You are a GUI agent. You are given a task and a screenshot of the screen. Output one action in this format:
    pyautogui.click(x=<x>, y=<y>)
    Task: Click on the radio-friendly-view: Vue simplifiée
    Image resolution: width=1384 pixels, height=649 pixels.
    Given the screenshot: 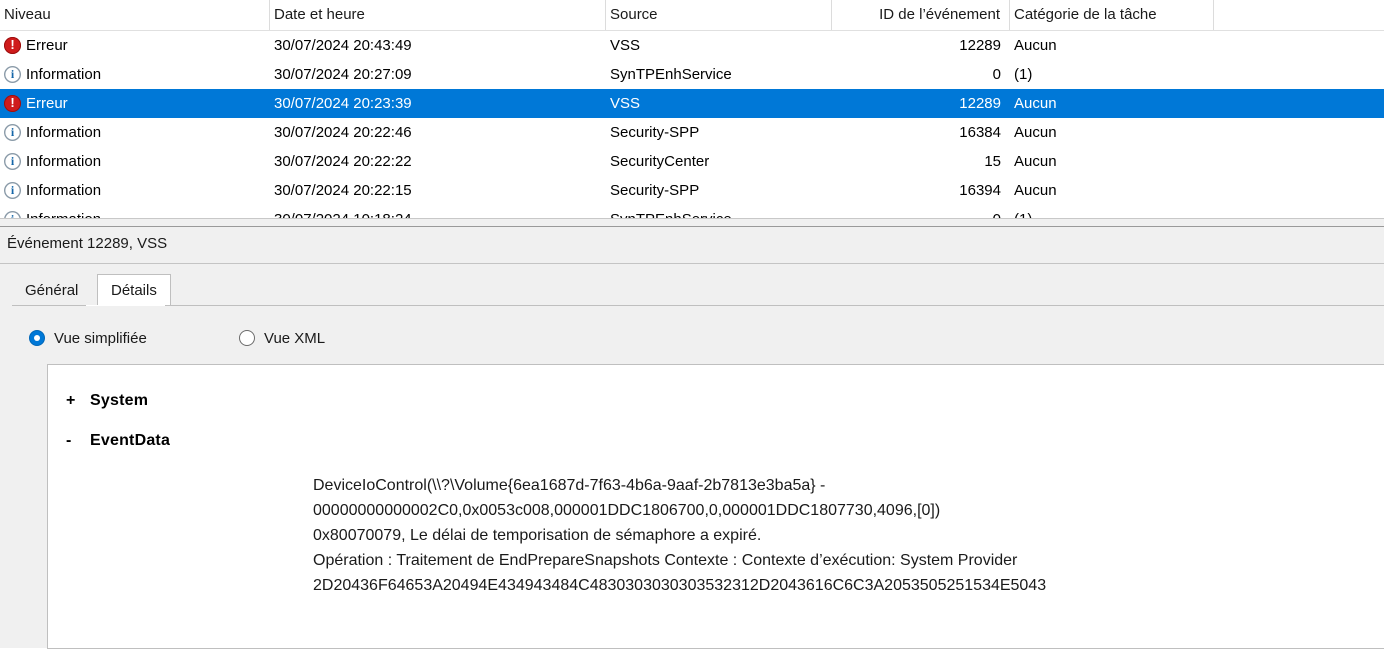 What is the action you would take?
    pyautogui.click(x=88, y=338)
    